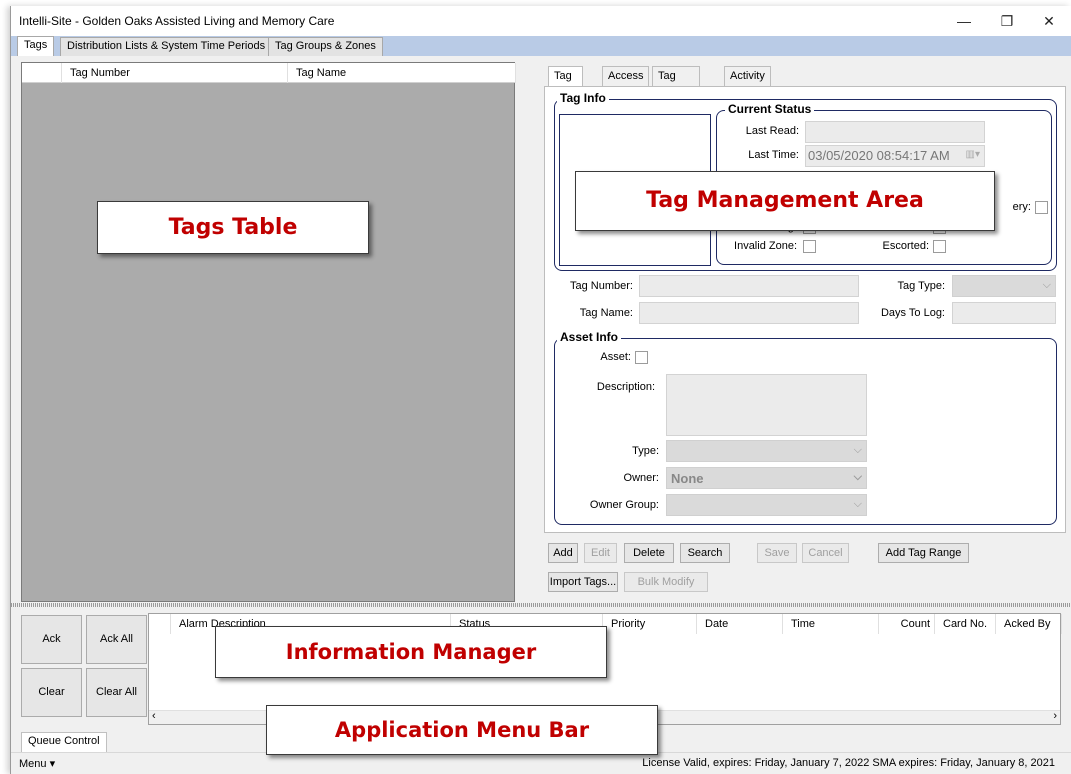  Describe the element at coordinates (615, 357) in the screenshot. I see `asset-label: Asset:` at that location.